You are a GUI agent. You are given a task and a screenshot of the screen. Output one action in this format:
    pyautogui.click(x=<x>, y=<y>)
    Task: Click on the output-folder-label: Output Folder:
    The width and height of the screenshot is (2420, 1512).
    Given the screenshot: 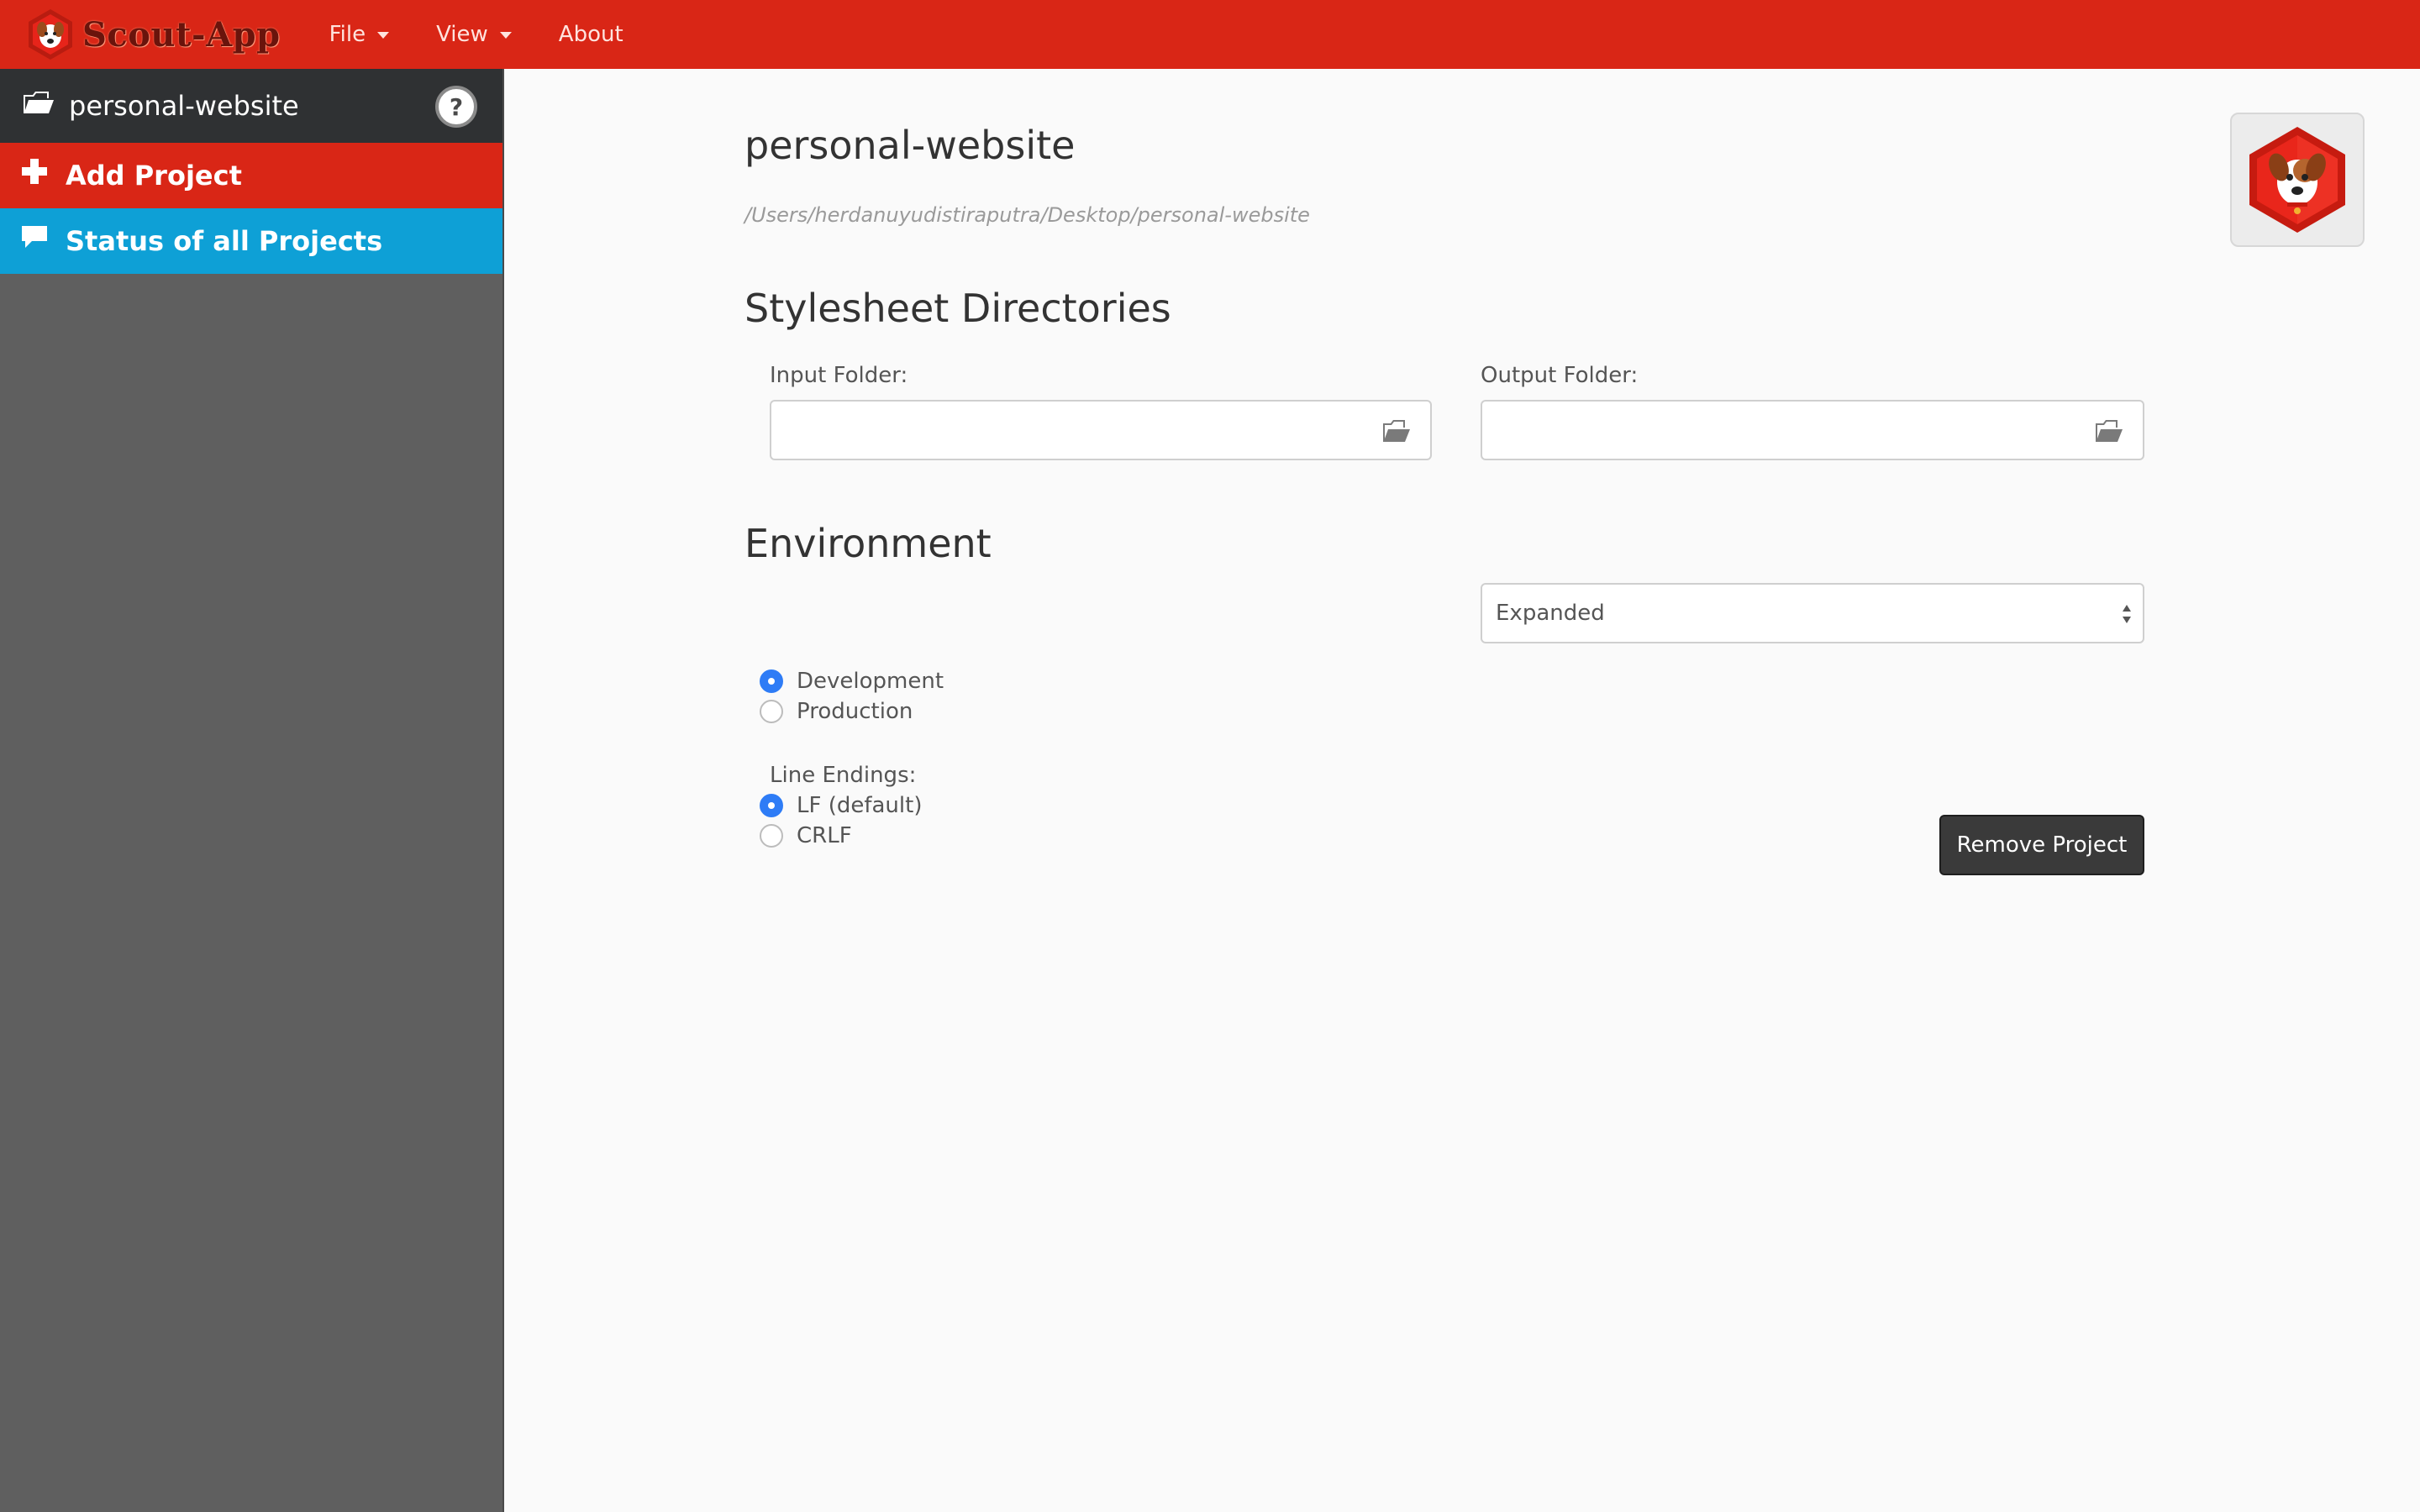 What is the action you would take?
    pyautogui.click(x=1560, y=375)
    